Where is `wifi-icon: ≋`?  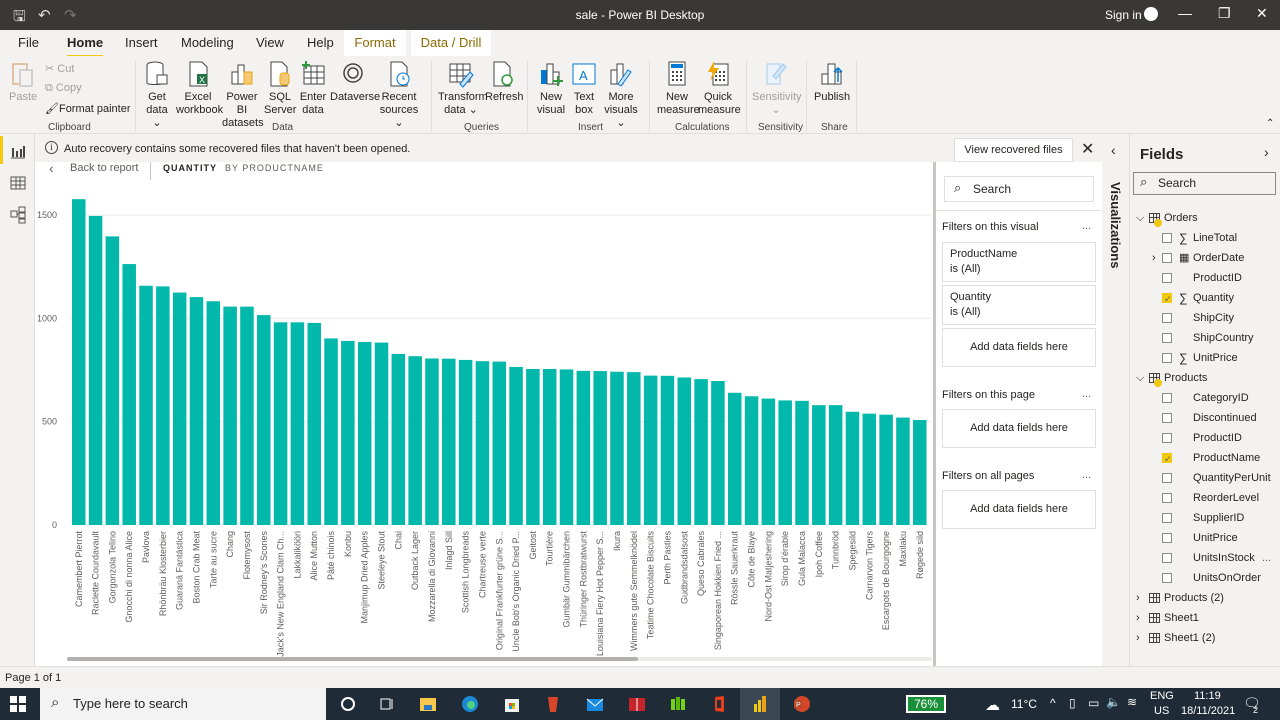 wifi-icon: ≋ is located at coordinates (1132, 702).